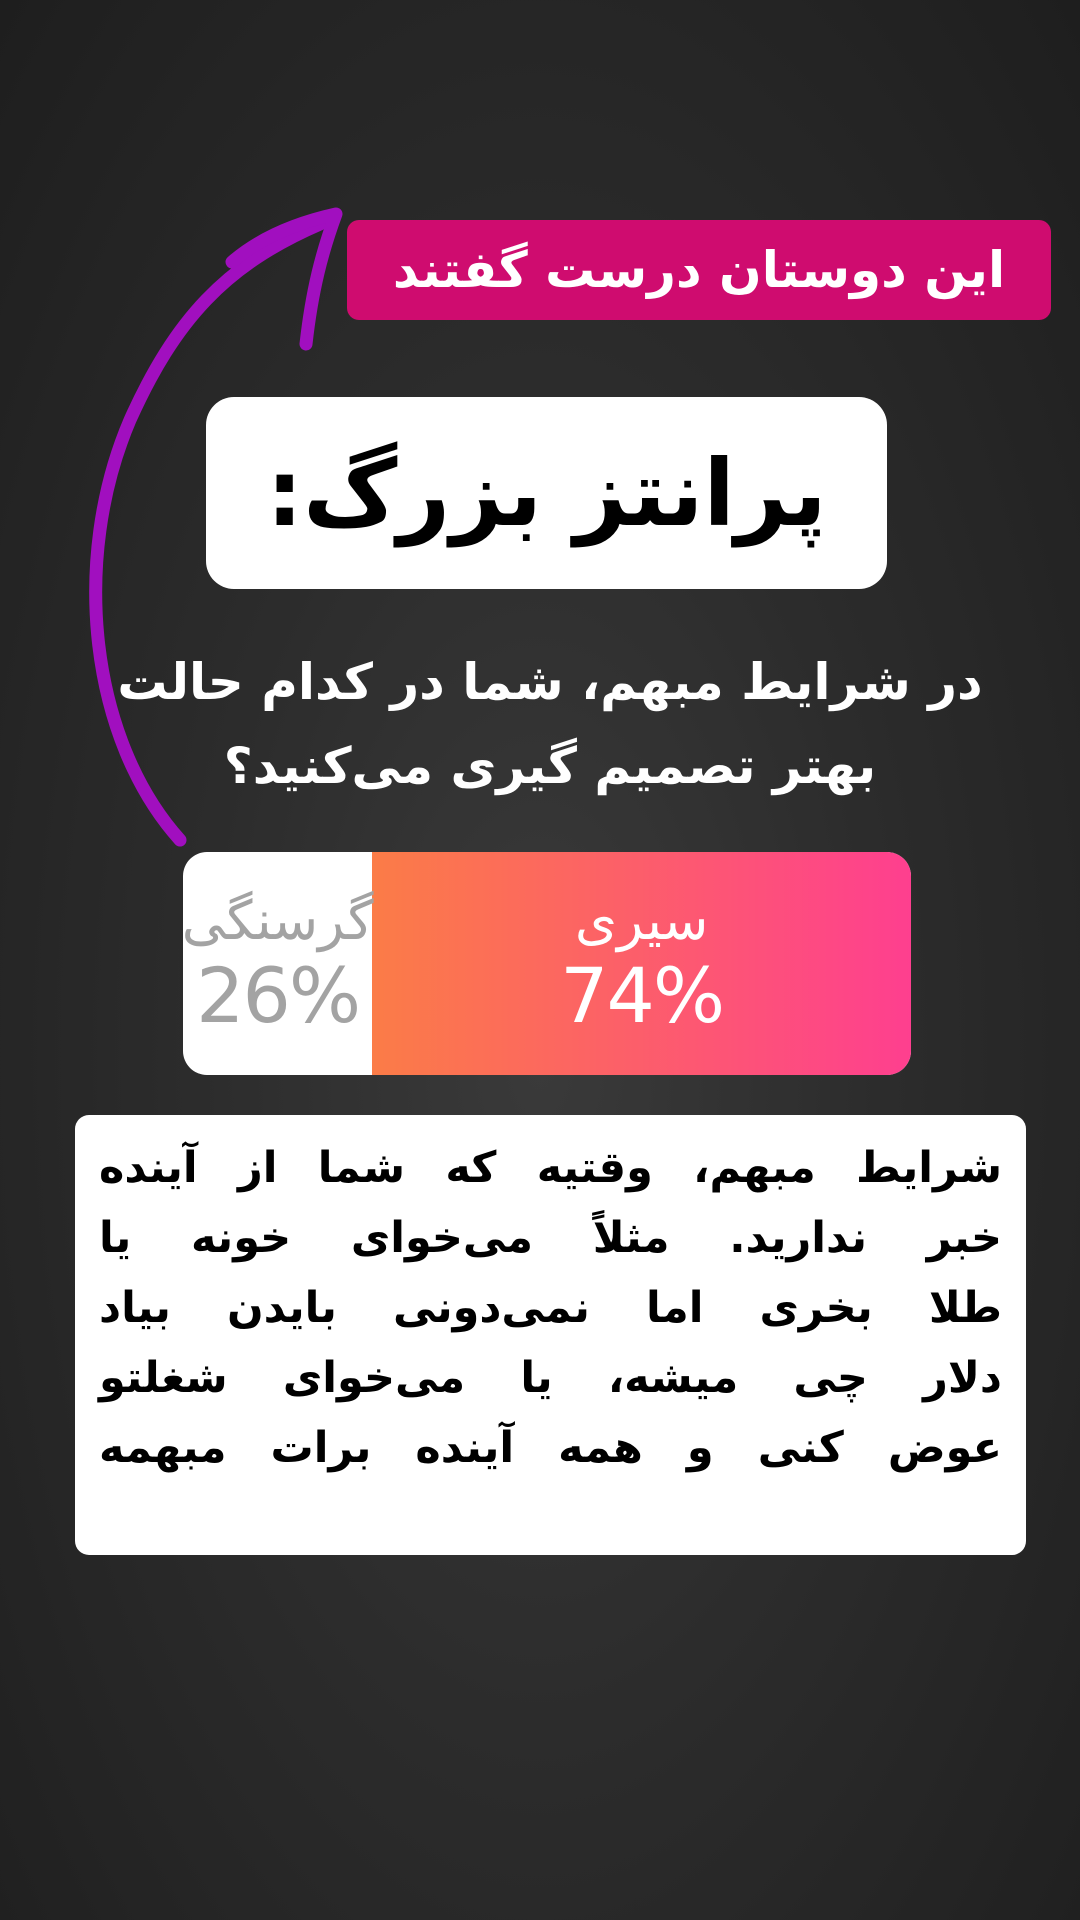  What do you see at coordinates (642, 995) in the screenshot?
I see `poll-option-fullness-percent: 74%` at bounding box center [642, 995].